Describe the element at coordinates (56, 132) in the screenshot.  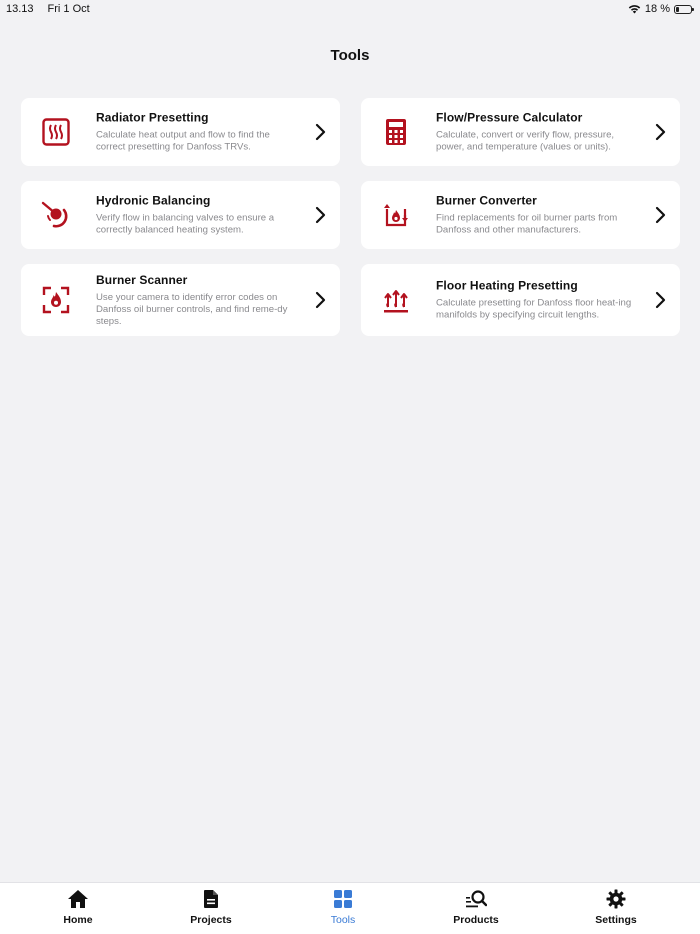
I see `radiator-icon` at that location.